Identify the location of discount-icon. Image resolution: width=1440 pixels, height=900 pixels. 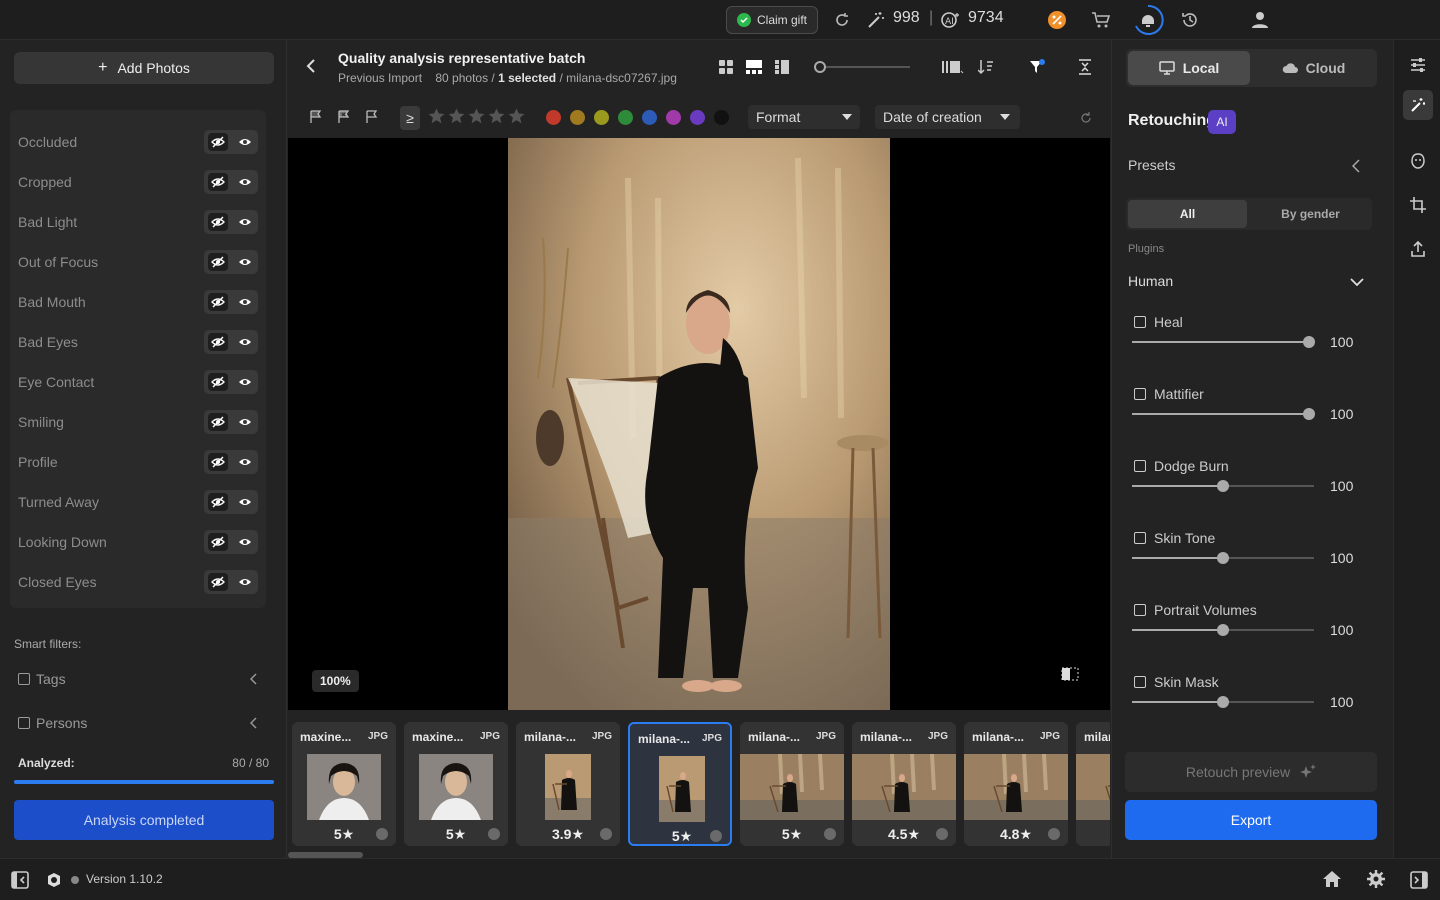
(1057, 20).